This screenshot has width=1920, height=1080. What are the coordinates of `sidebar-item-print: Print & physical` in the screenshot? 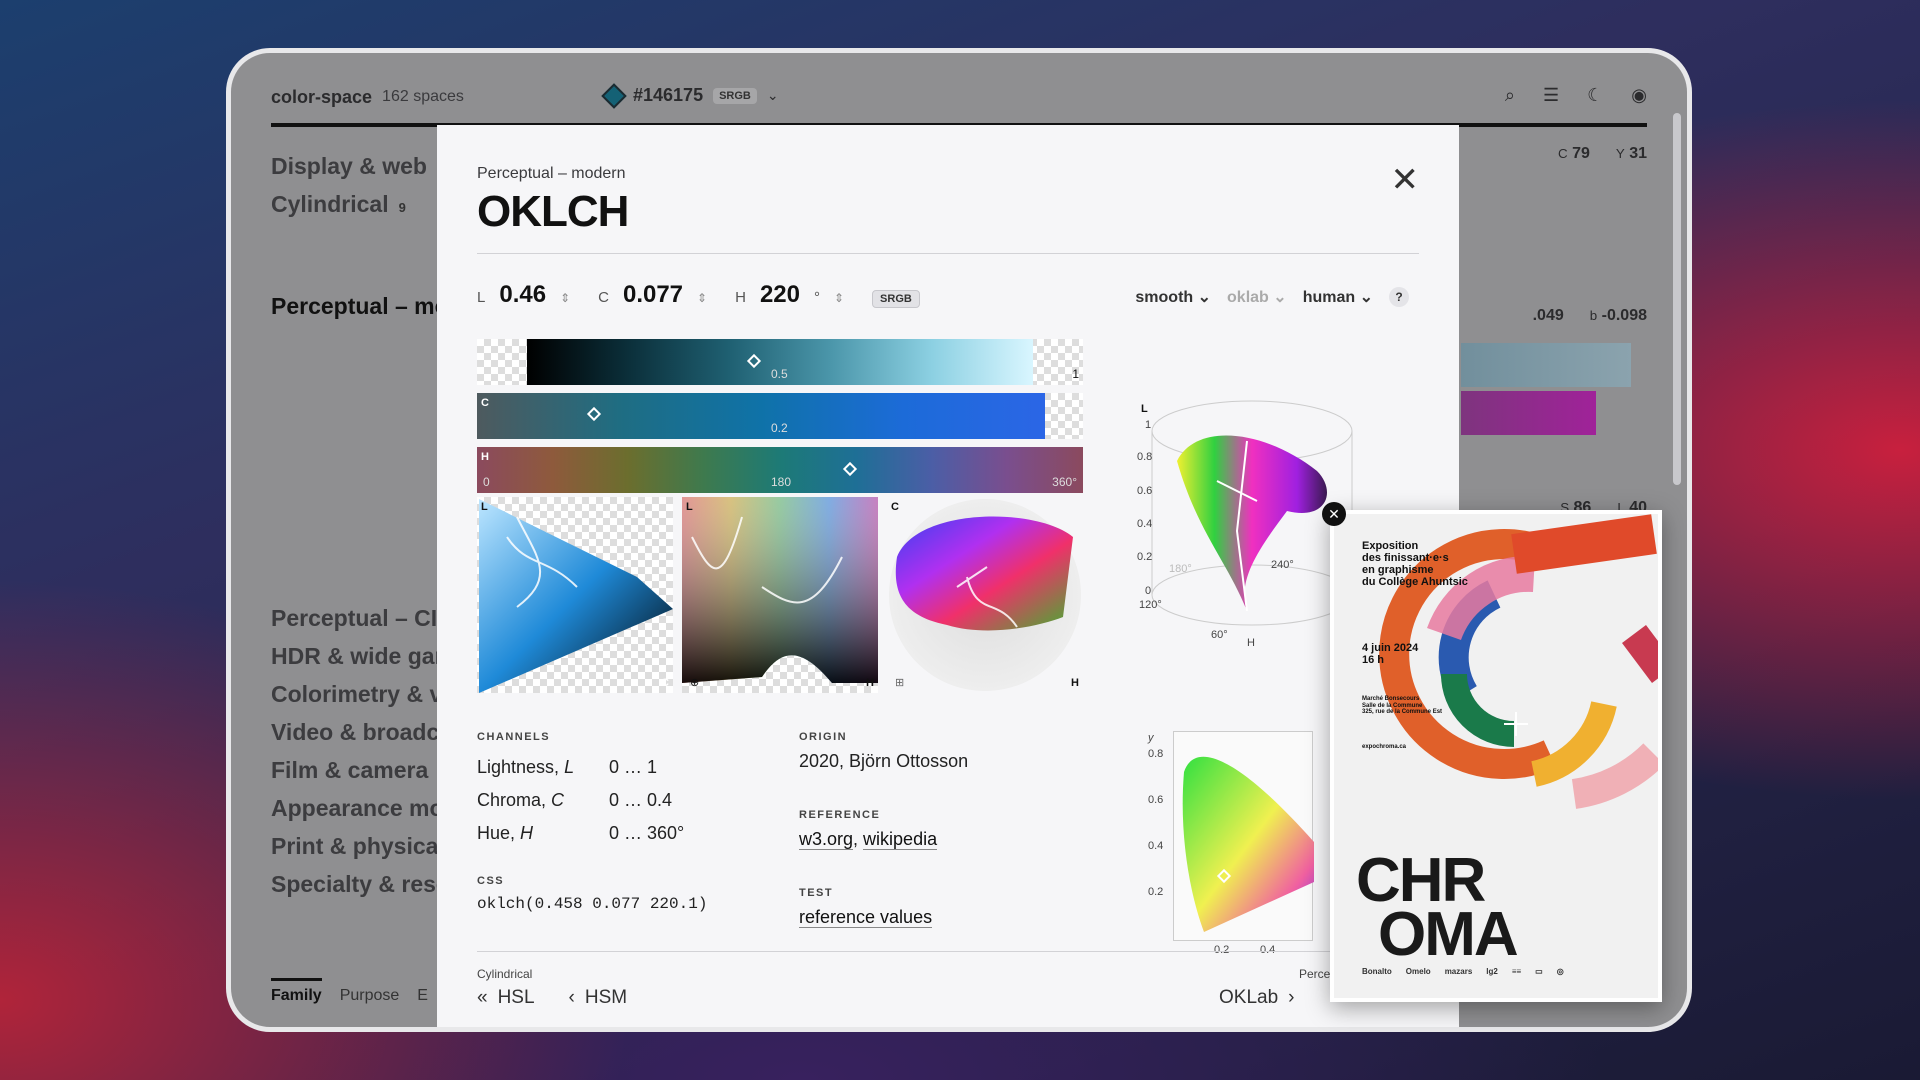 It's located at (358, 846).